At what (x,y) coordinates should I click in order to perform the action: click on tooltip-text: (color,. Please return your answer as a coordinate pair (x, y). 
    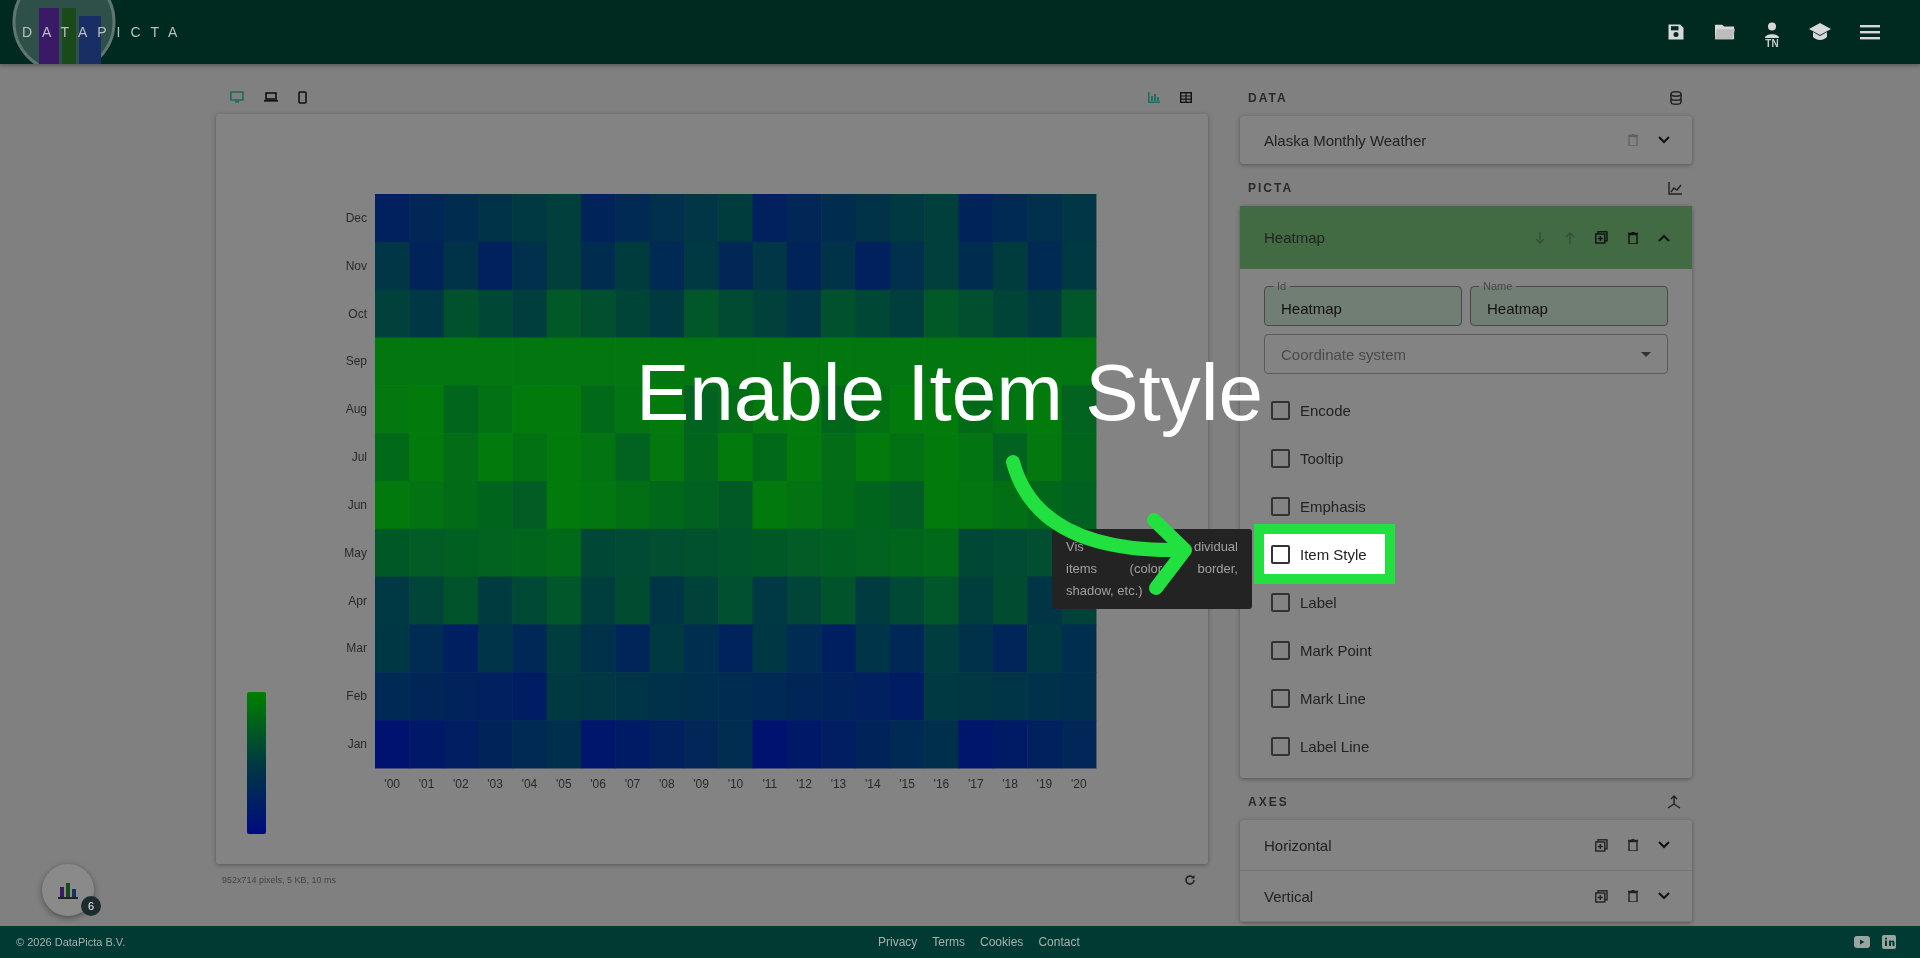
    Looking at the image, I should click on (1147, 569).